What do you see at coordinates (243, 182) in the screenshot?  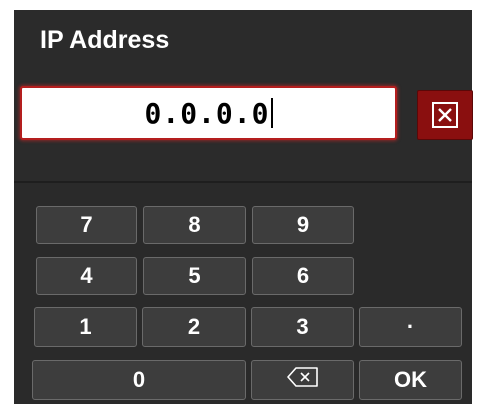 I see `divider` at bounding box center [243, 182].